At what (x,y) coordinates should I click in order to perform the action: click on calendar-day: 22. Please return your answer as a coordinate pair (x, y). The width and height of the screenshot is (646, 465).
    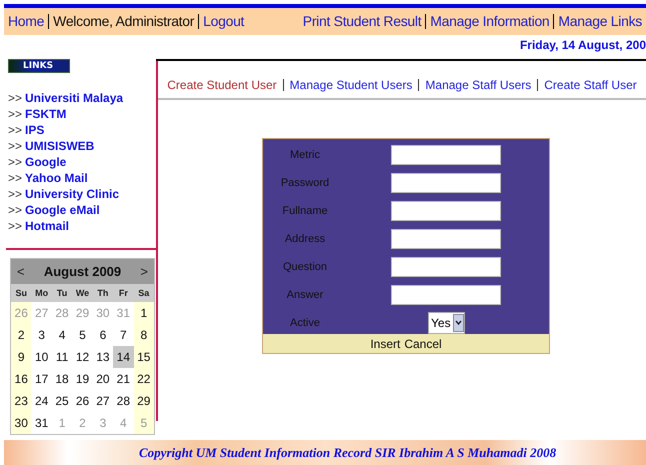
    Looking at the image, I should click on (144, 379).